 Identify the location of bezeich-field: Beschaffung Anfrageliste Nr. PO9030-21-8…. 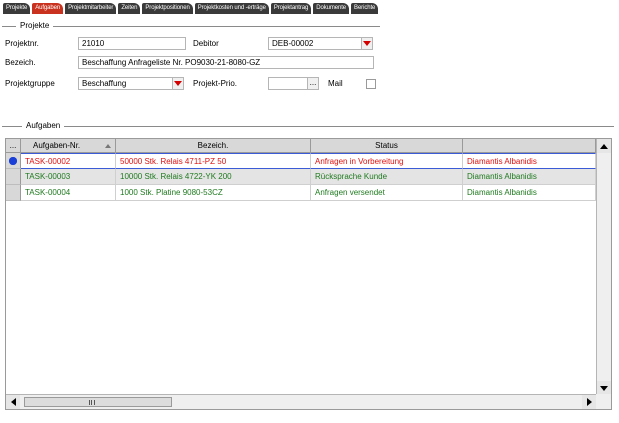
(226, 62).